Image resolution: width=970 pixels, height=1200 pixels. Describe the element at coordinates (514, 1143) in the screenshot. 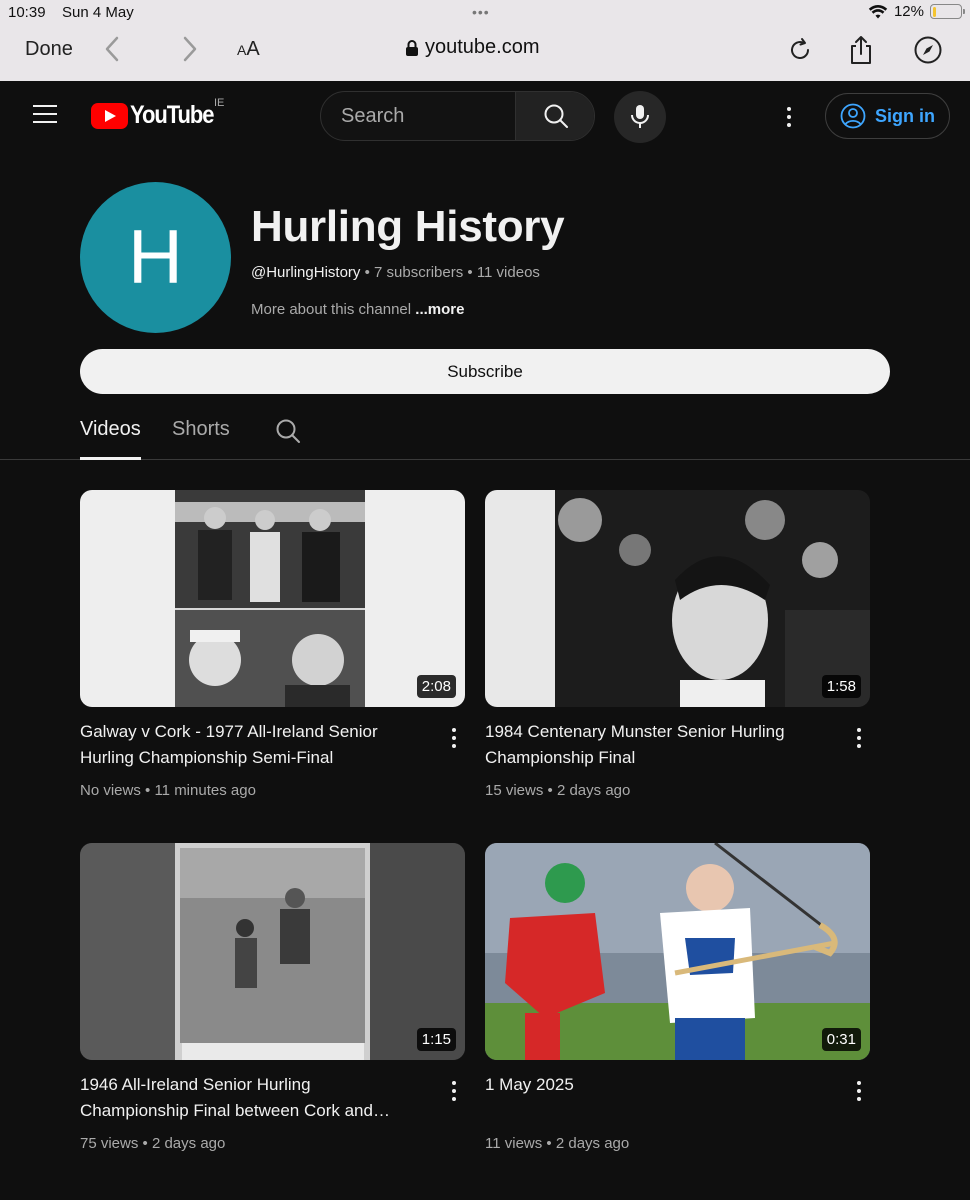

I see `video-views: 11 views` at that location.